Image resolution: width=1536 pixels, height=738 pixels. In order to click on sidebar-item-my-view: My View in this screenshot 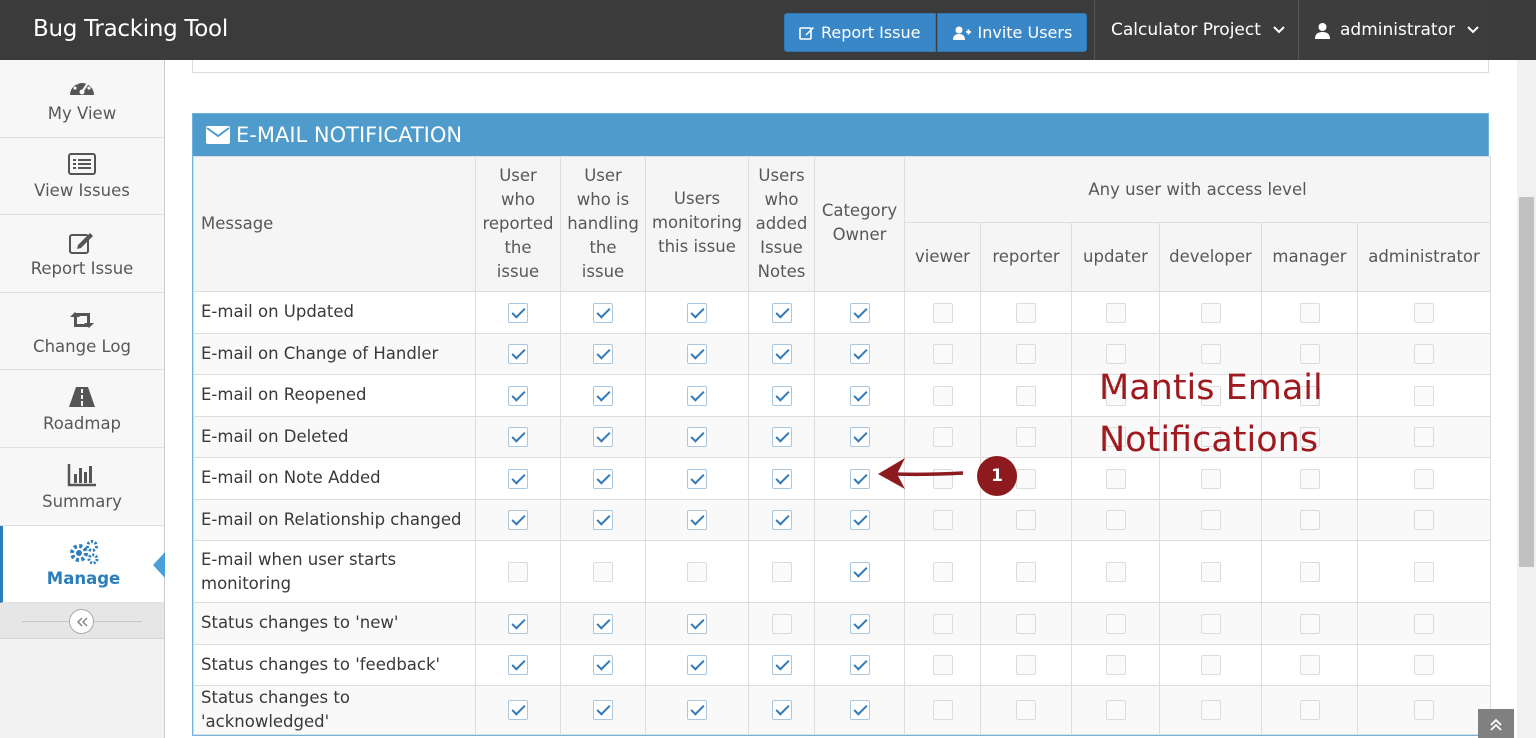, I will do `click(82, 99)`.